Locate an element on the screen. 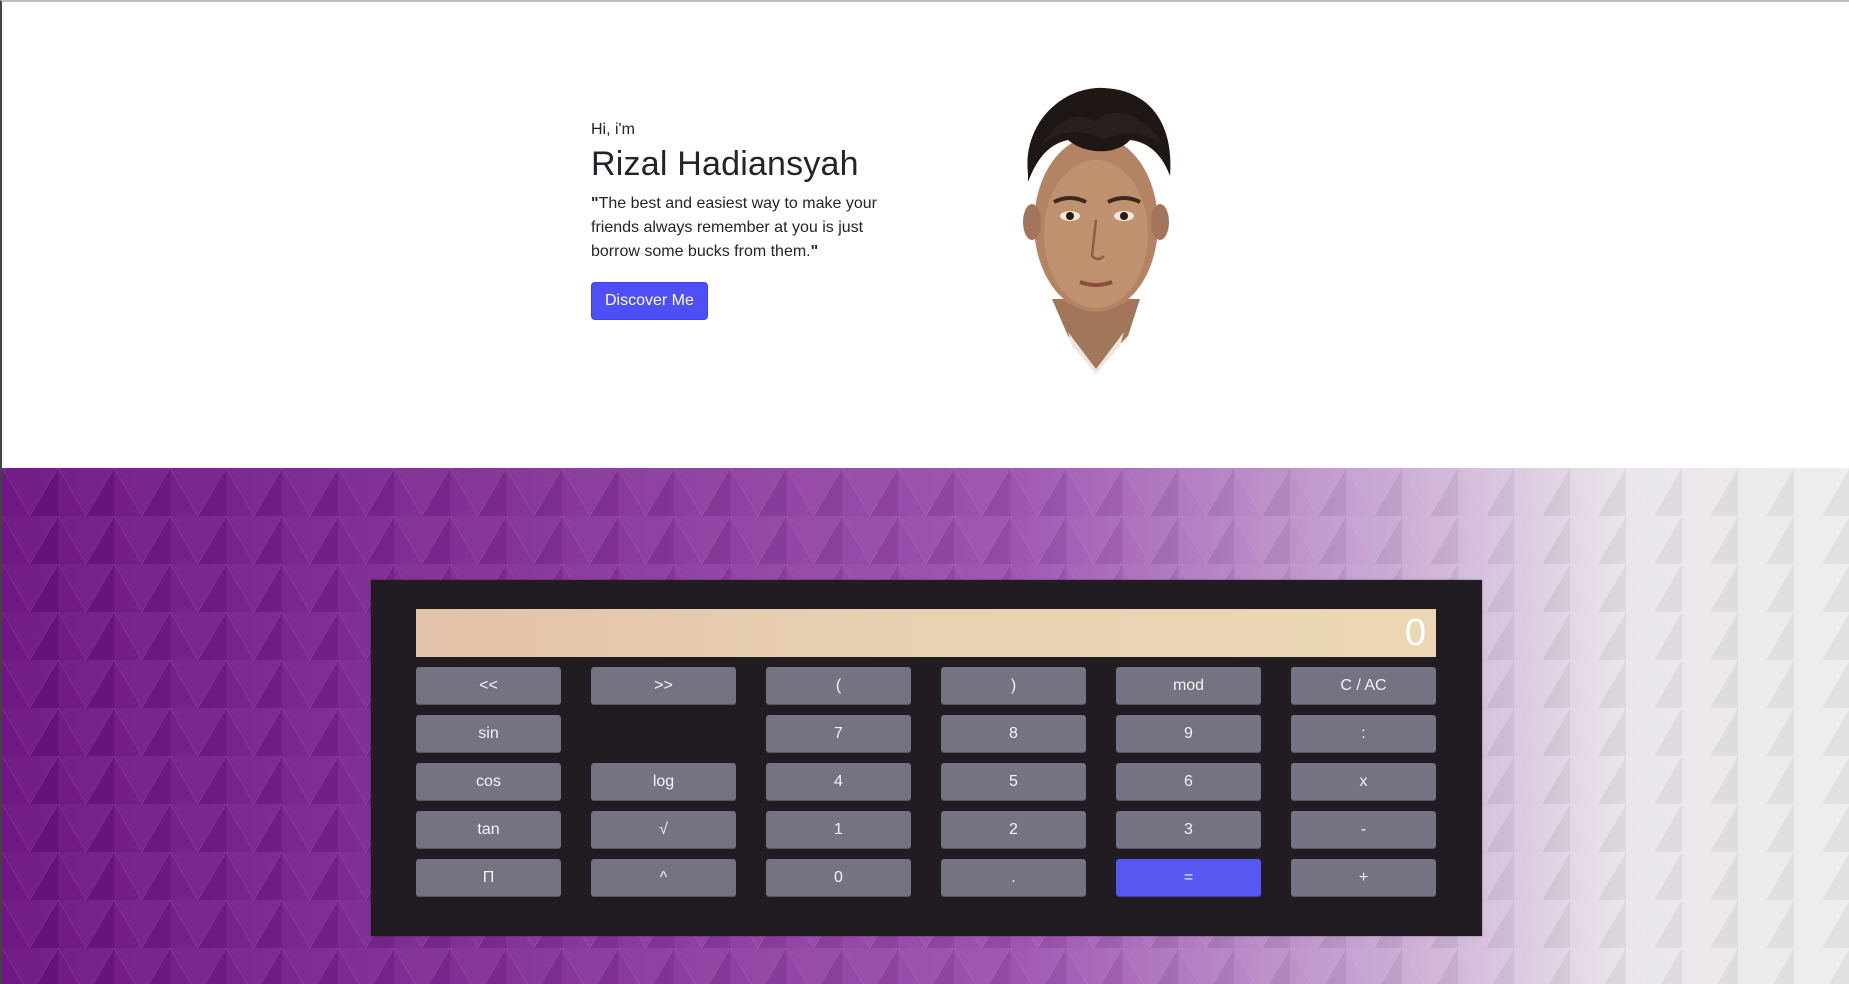 The width and height of the screenshot is (1849, 984). digit-4-key: 4 is located at coordinates (838, 782).